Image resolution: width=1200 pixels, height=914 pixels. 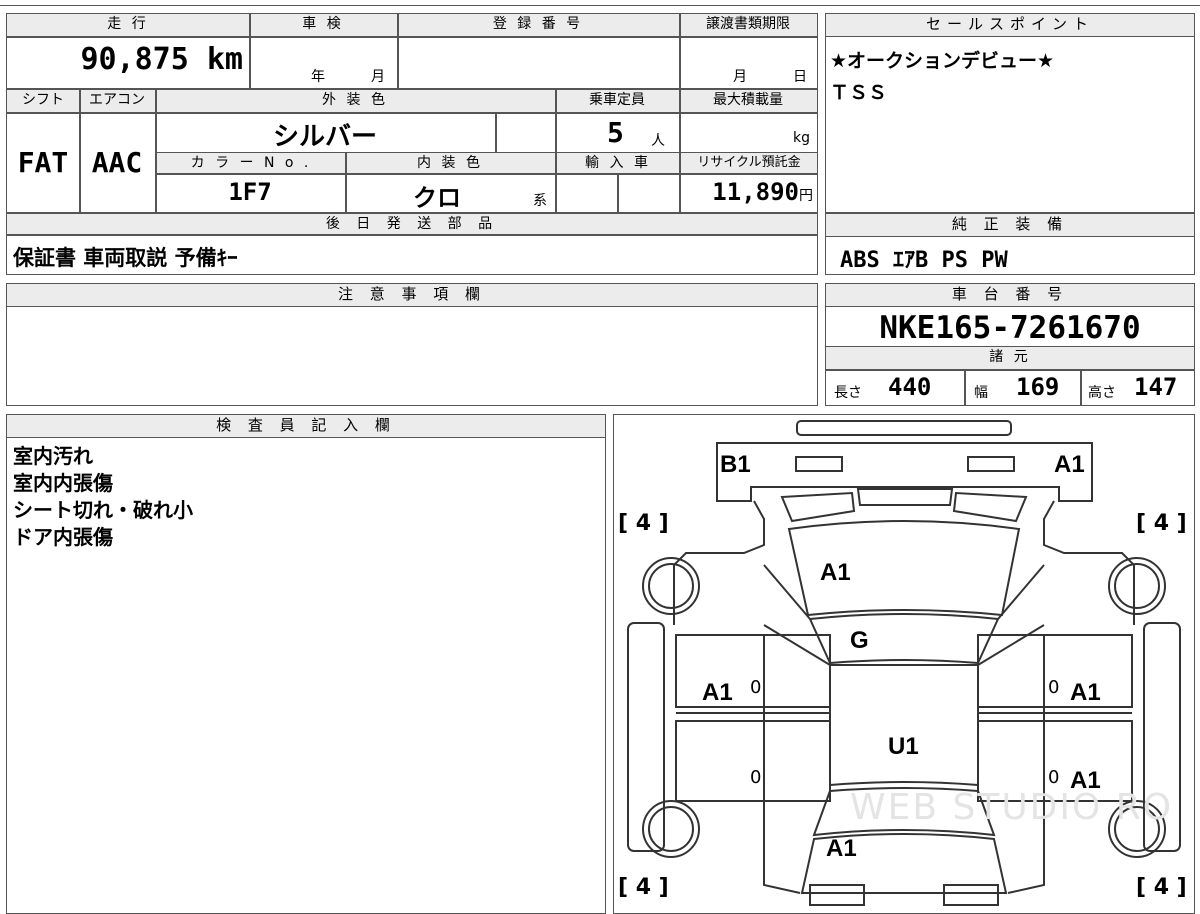 What do you see at coordinates (161, 59) in the screenshot?
I see `mileage-value: 90,875 km` at bounding box center [161, 59].